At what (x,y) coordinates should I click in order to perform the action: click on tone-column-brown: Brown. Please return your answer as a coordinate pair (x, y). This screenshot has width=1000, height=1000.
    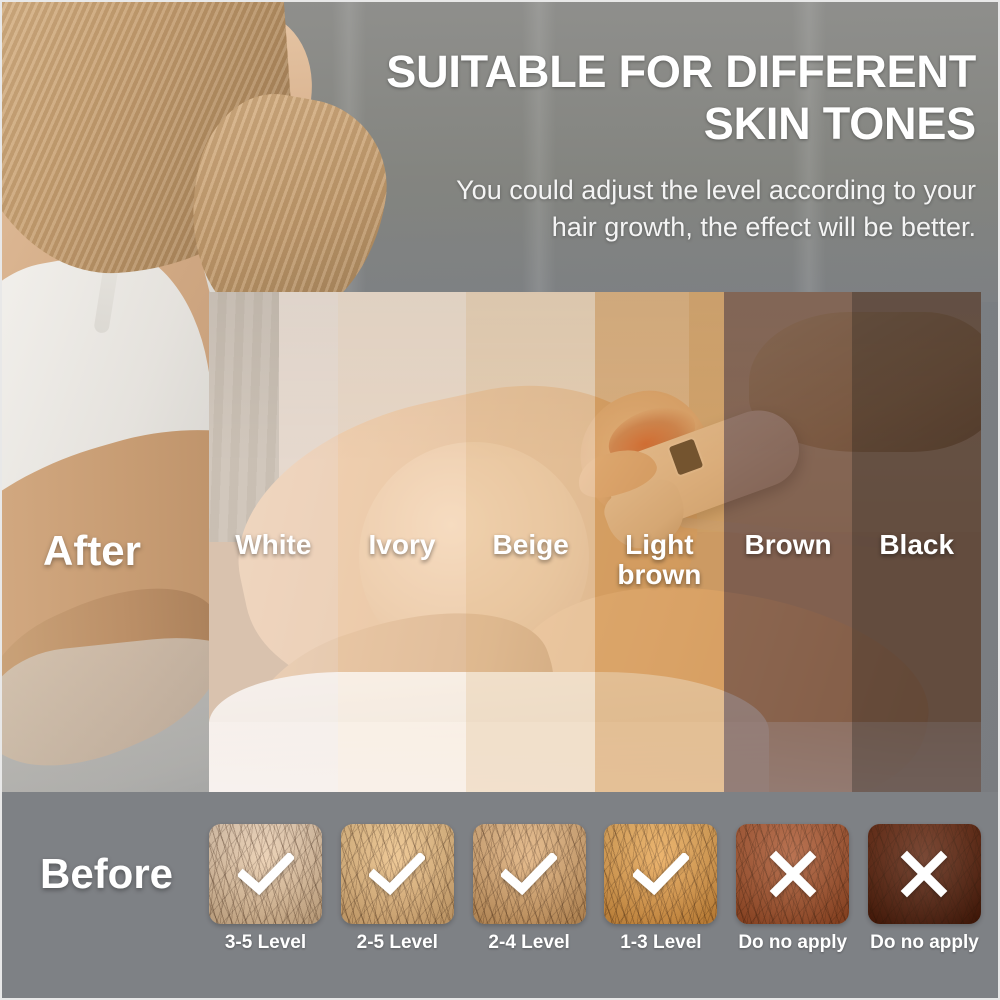
    Looking at the image, I should click on (788, 542).